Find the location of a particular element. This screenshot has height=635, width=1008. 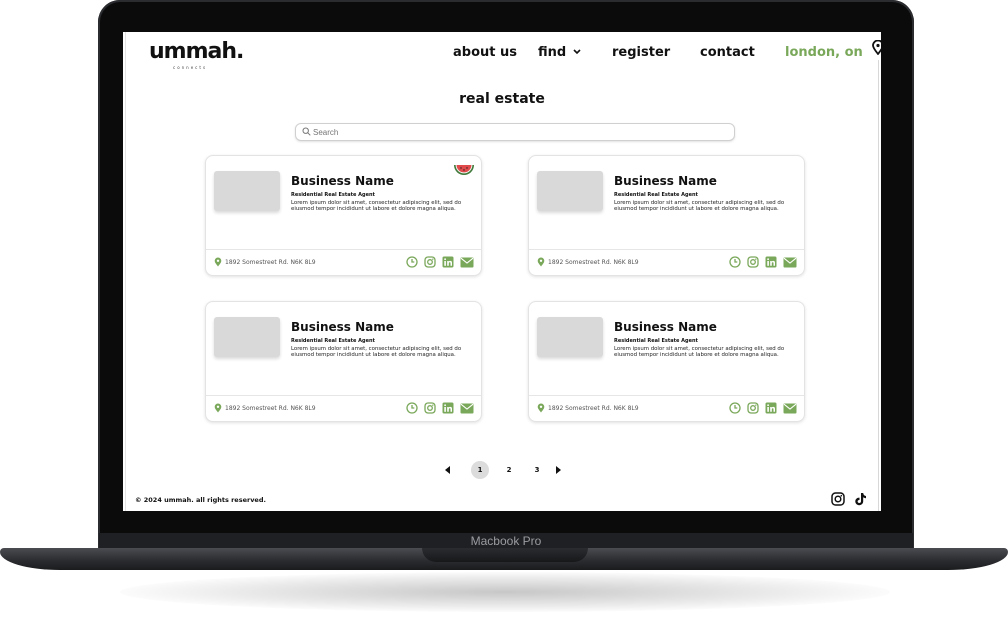

prev-page-arrow-icon is located at coordinates (448, 470).